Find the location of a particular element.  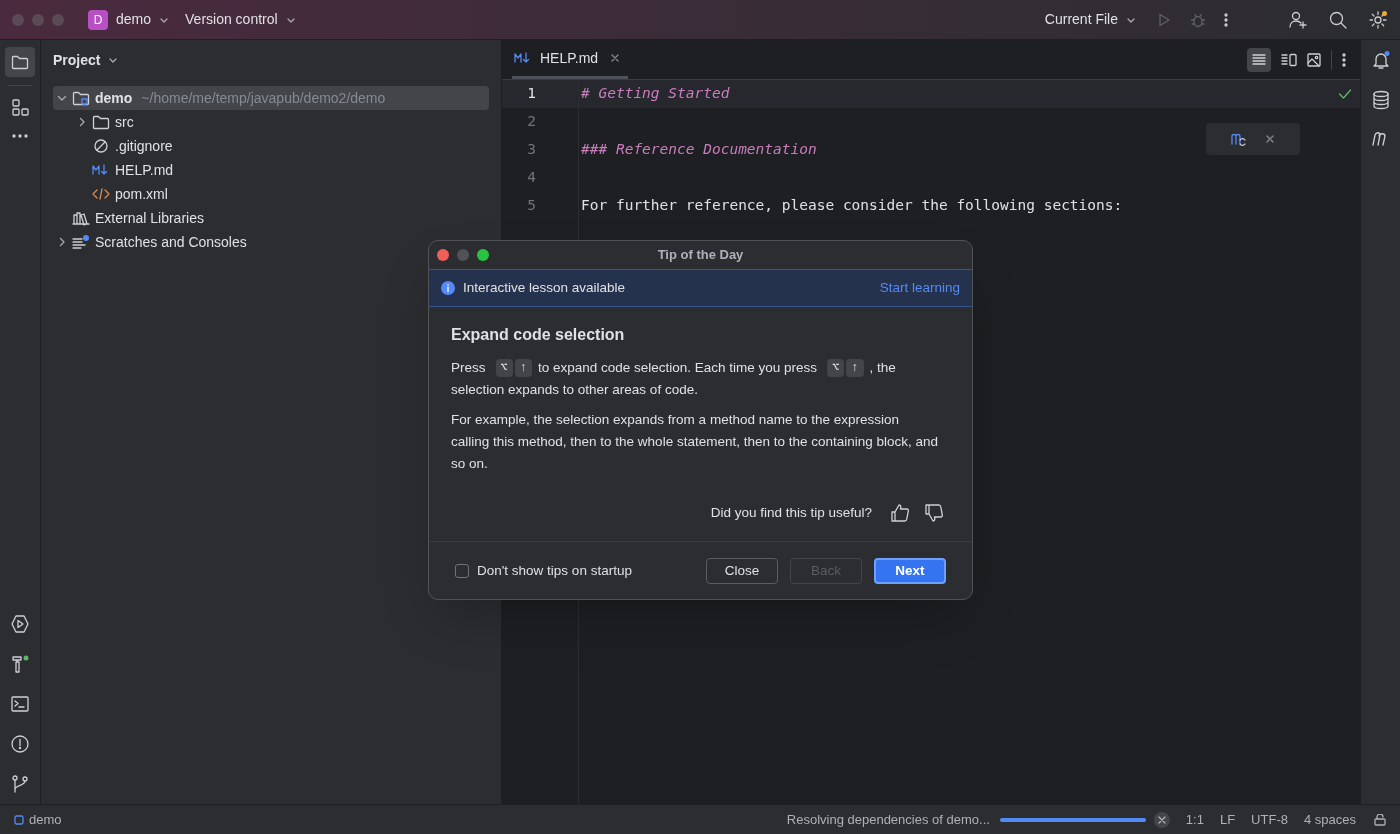

info-icon is located at coordinates (448, 288).